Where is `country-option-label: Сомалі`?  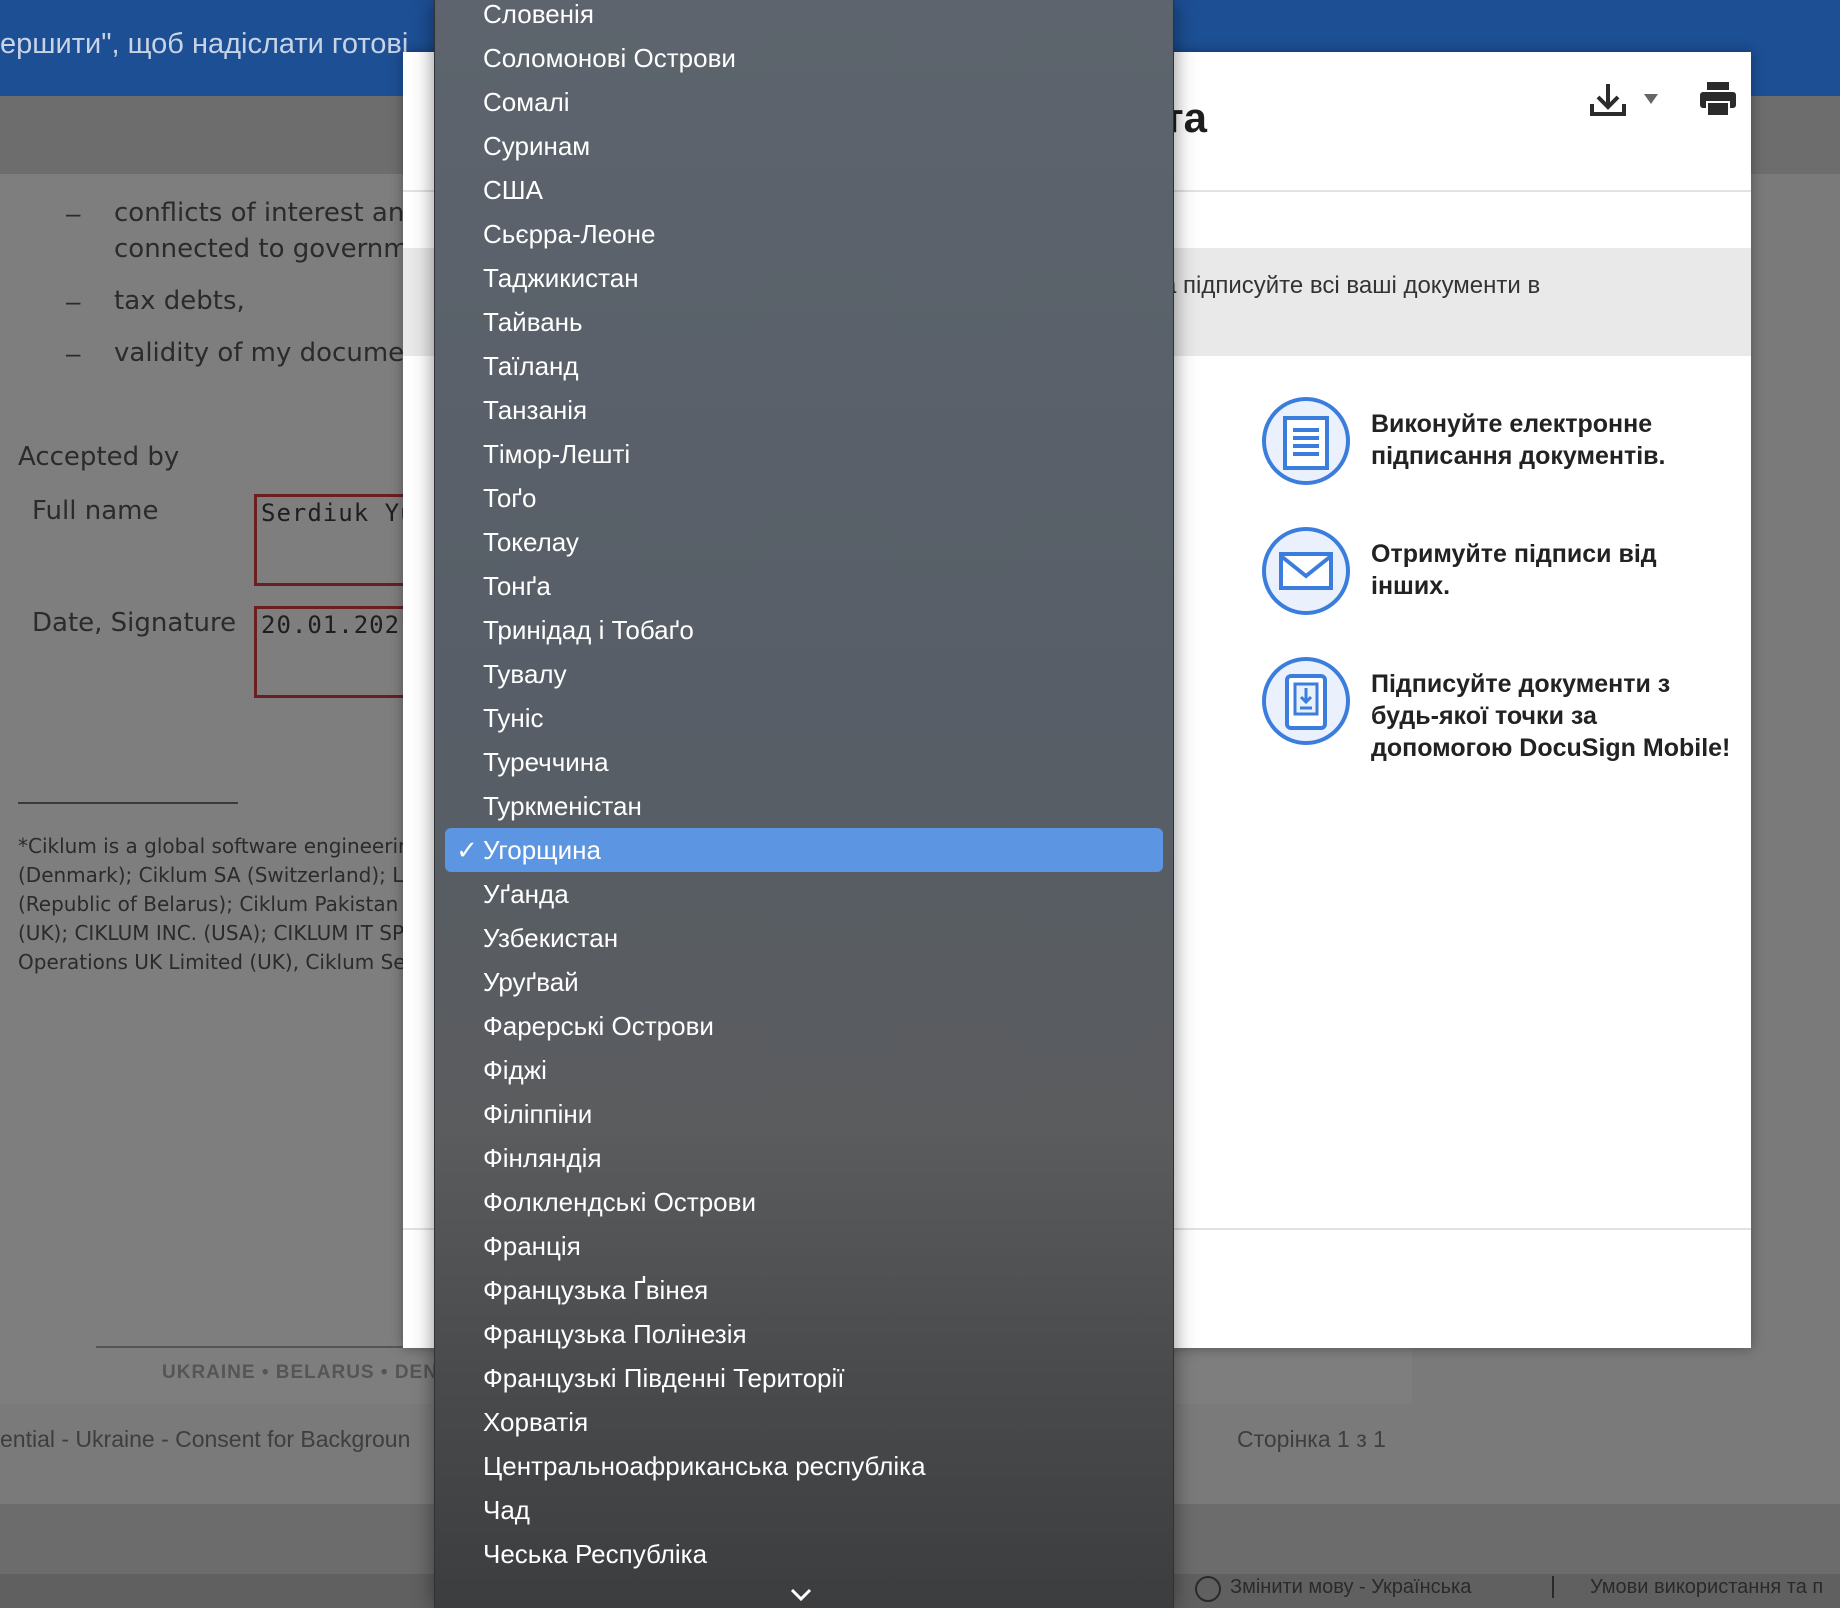
country-option-label: Сомалі is located at coordinates (526, 102).